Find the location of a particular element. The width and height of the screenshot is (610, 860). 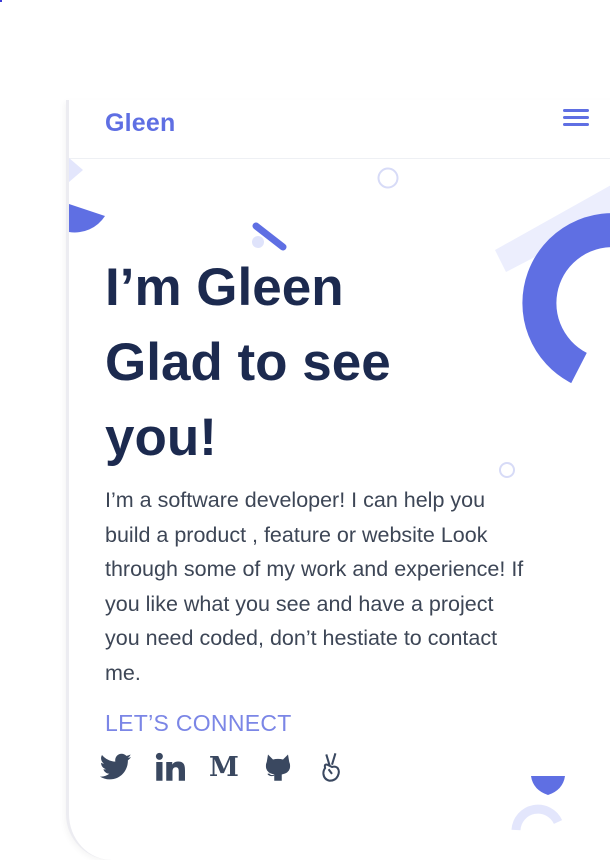

github-icon is located at coordinates (278, 767).